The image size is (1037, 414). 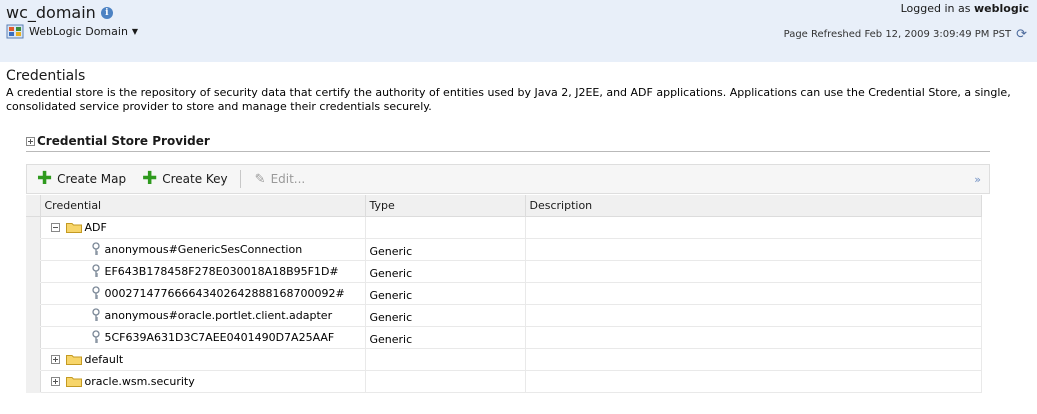 What do you see at coordinates (106, 12) in the screenshot?
I see `info-icon: i` at bounding box center [106, 12].